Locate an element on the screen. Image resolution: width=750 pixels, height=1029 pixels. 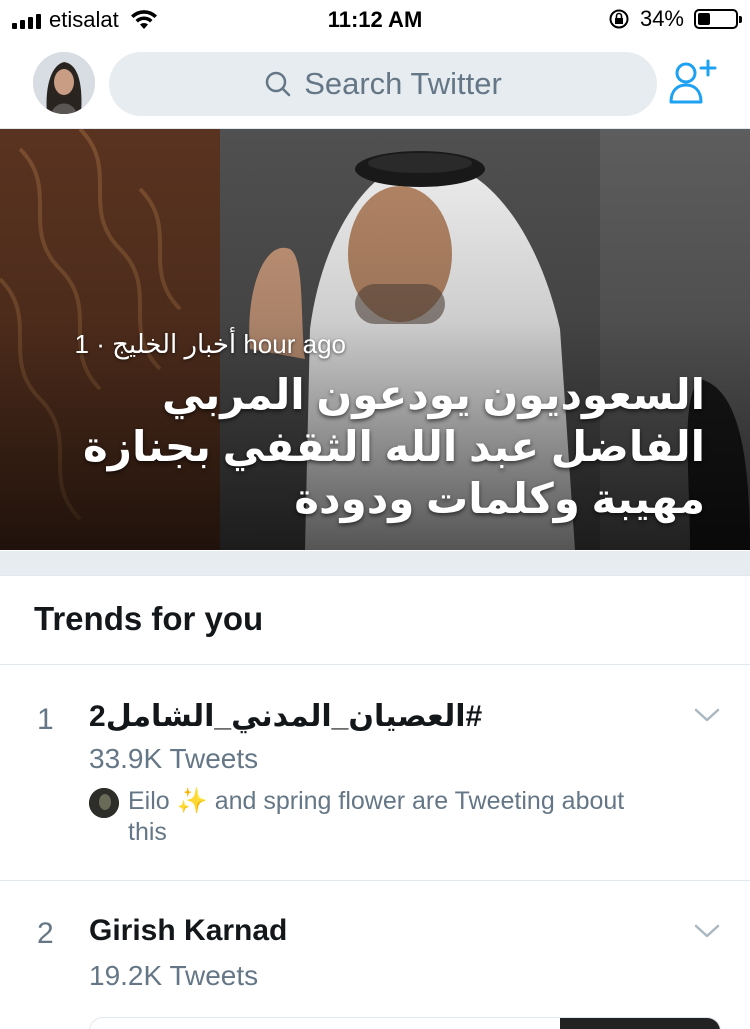
battery-fill is located at coordinates (704, 19).